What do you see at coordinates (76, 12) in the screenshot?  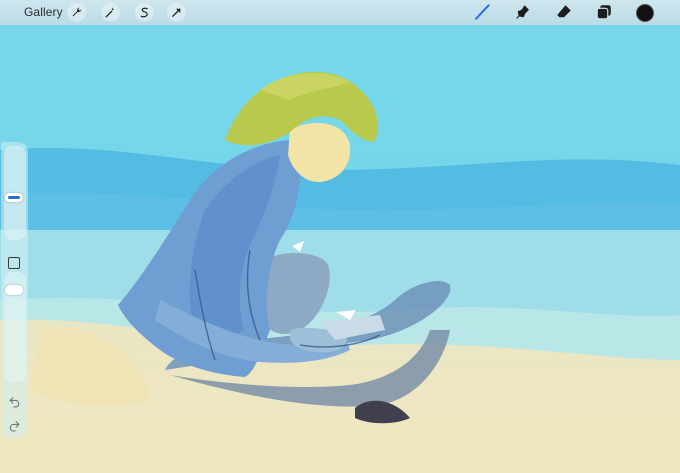 I see `wrench-icon` at bounding box center [76, 12].